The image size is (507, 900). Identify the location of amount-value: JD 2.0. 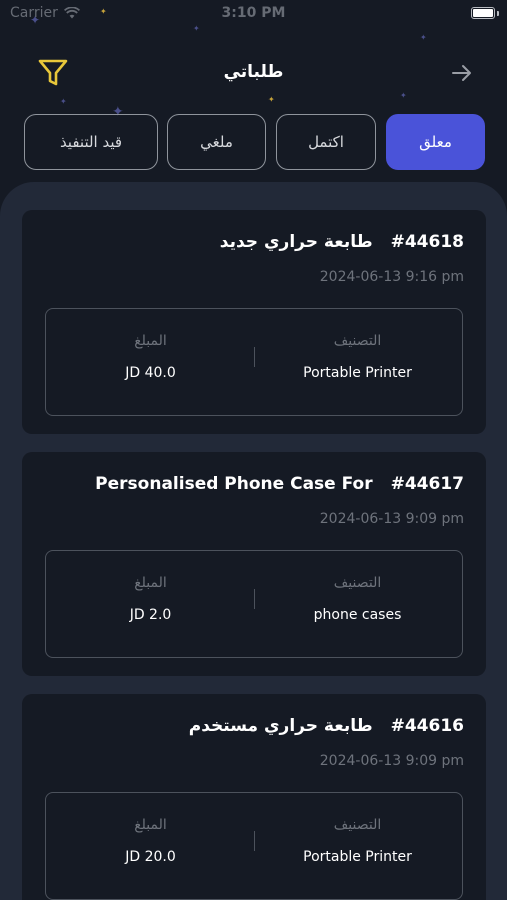
(150, 615).